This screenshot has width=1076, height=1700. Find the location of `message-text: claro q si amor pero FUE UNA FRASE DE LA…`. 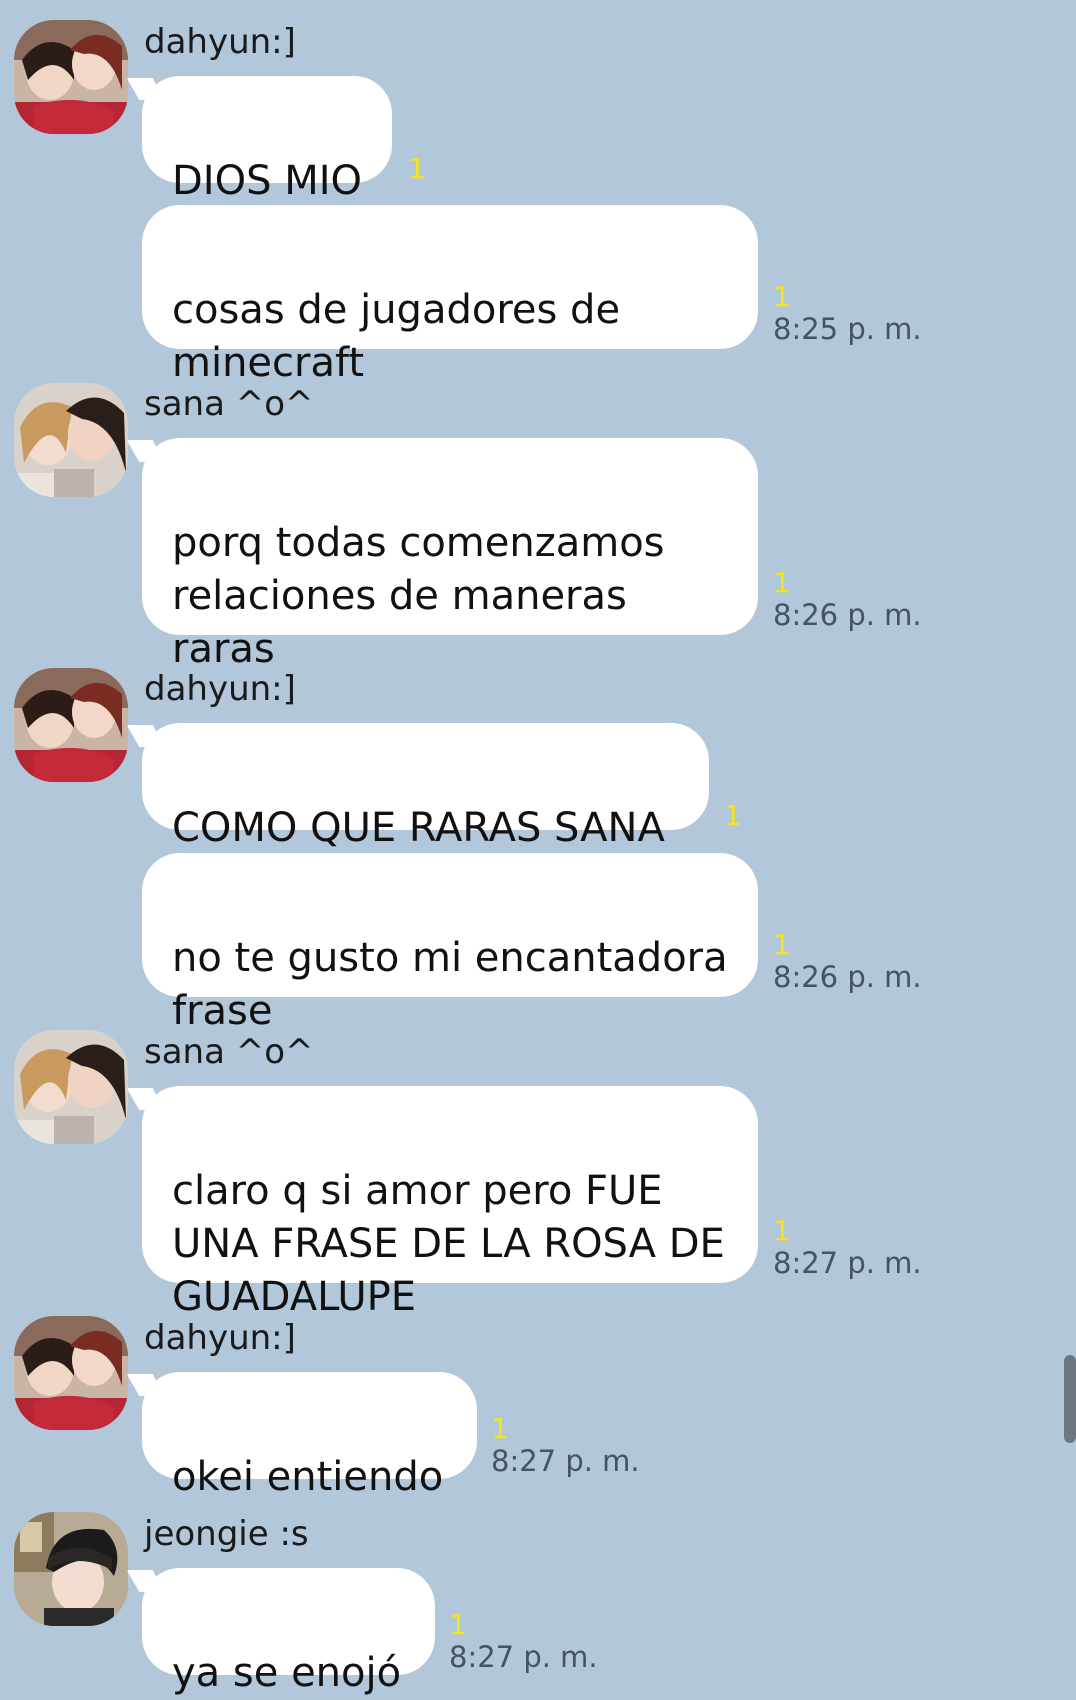

message-text: claro q si amor pero FUE UNA FRASE DE LA… is located at coordinates (448, 1244).